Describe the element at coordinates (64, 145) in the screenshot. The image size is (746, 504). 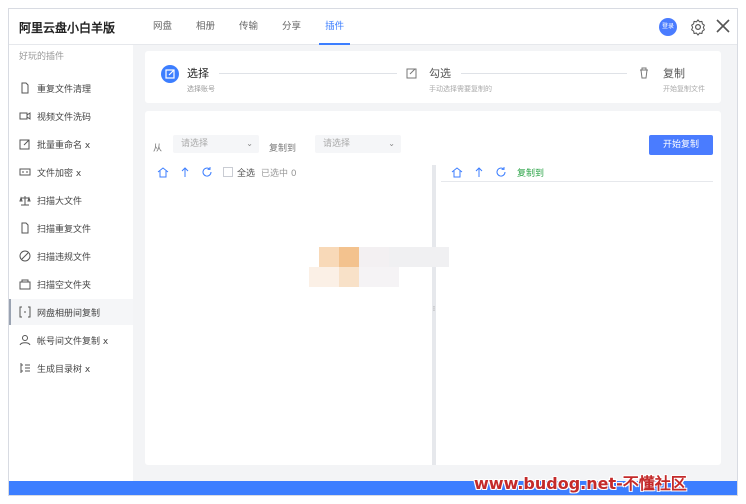
I see `sidebar-item-label: 批量重命名 x` at that location.